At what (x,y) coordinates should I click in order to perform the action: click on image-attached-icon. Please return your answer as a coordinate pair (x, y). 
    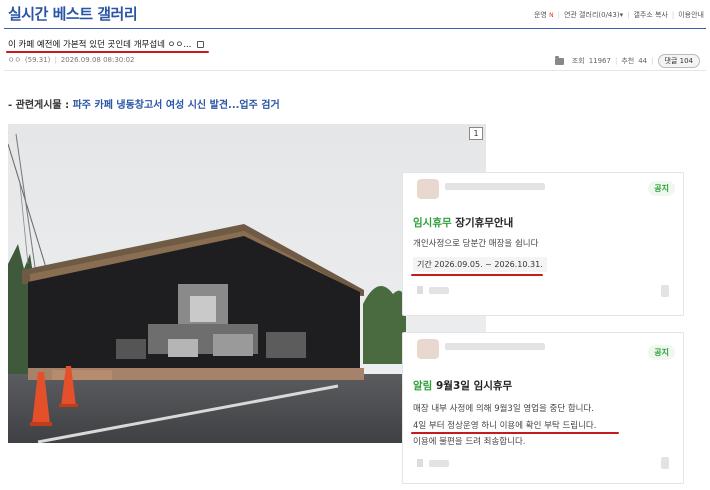
    Looking at the image, I should click on (201, 44).